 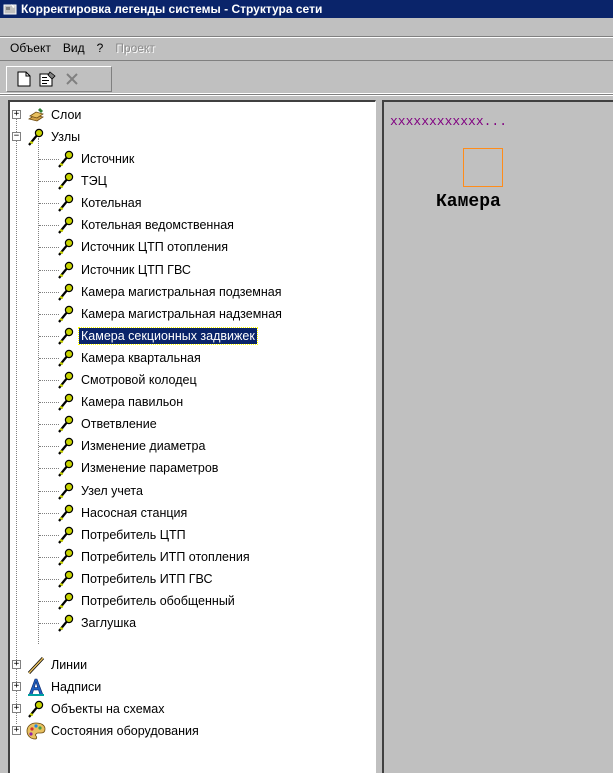 What do you see at coordinates (134, 512) in the screenshot?
I see `tree-item-label: Насосная станция` at bounding box center [134, 512].